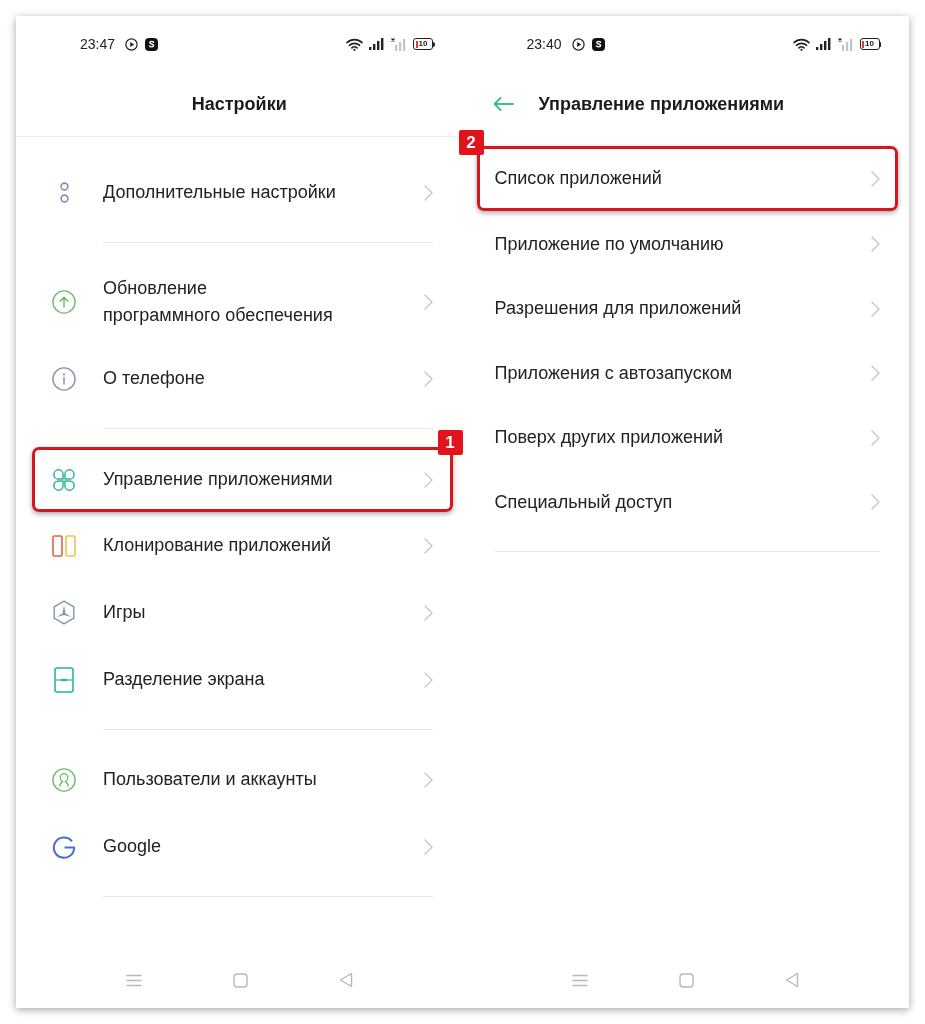 This screenshot has width=925, height=1024. I want to click on settings-item: Клонирование приложений, so click(239, 545).